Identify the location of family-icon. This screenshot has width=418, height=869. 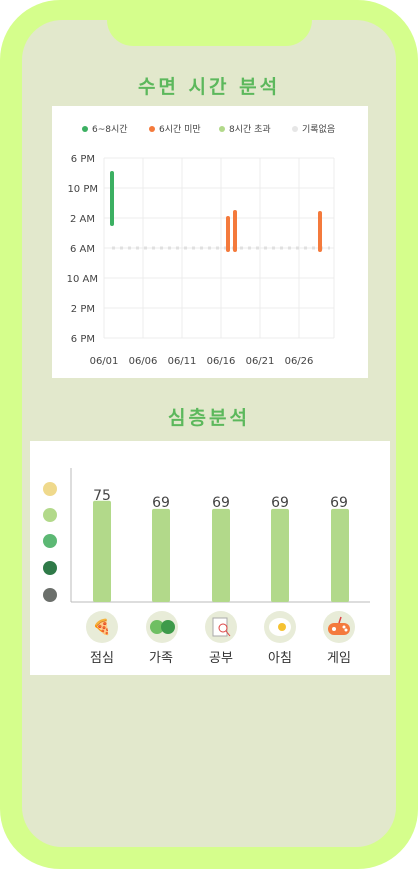
(162, 627).